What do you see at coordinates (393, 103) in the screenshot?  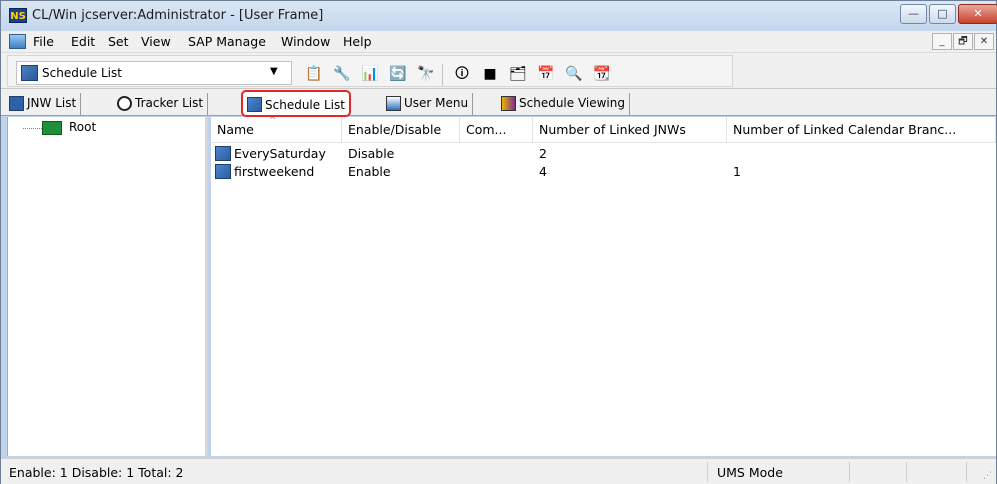 I see `user-menu-icon` at bounding box center [393, 103].